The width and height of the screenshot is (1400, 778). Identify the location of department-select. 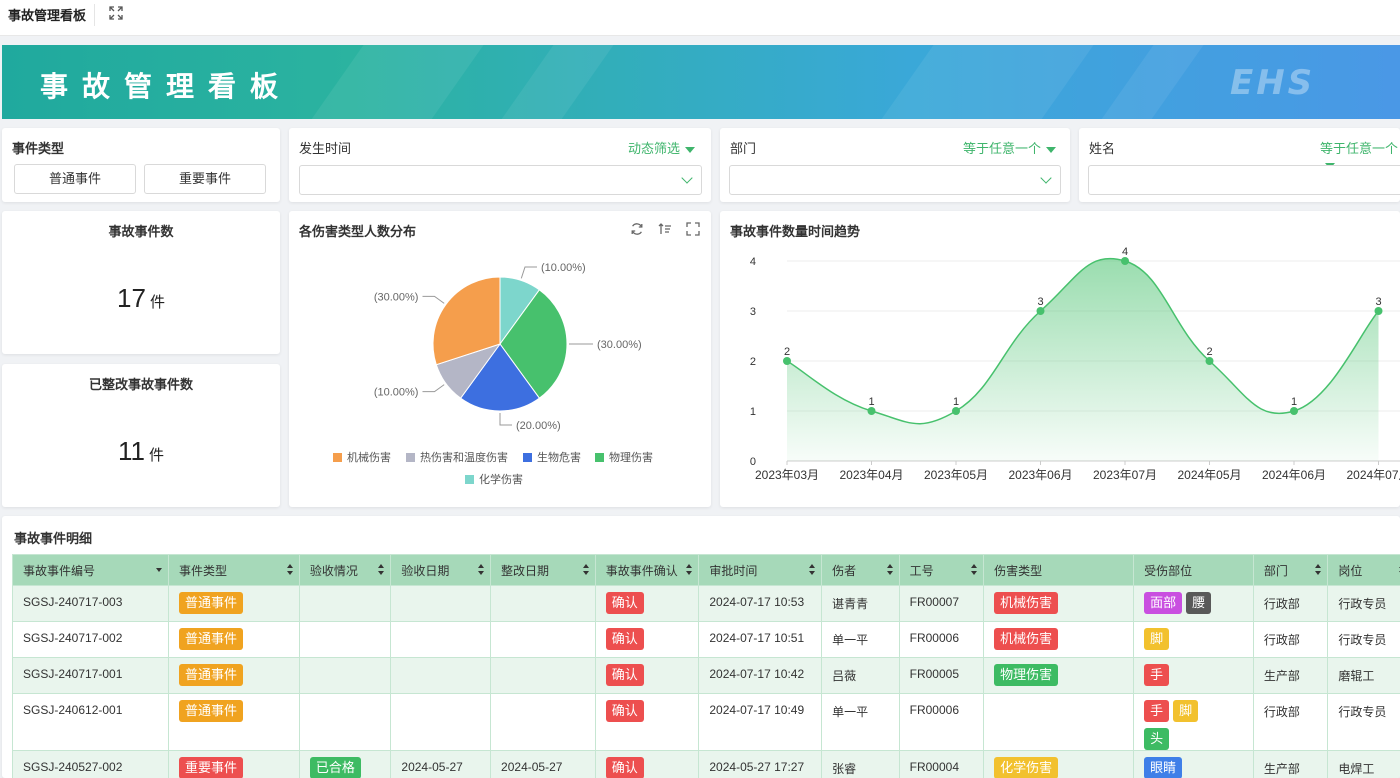
(895, 180).